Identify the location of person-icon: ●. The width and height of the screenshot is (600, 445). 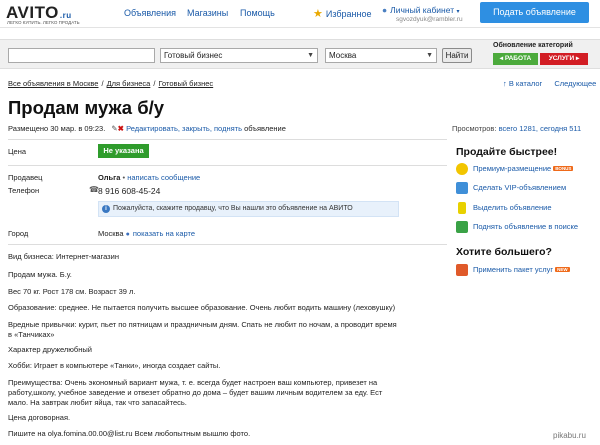
(385, 10).